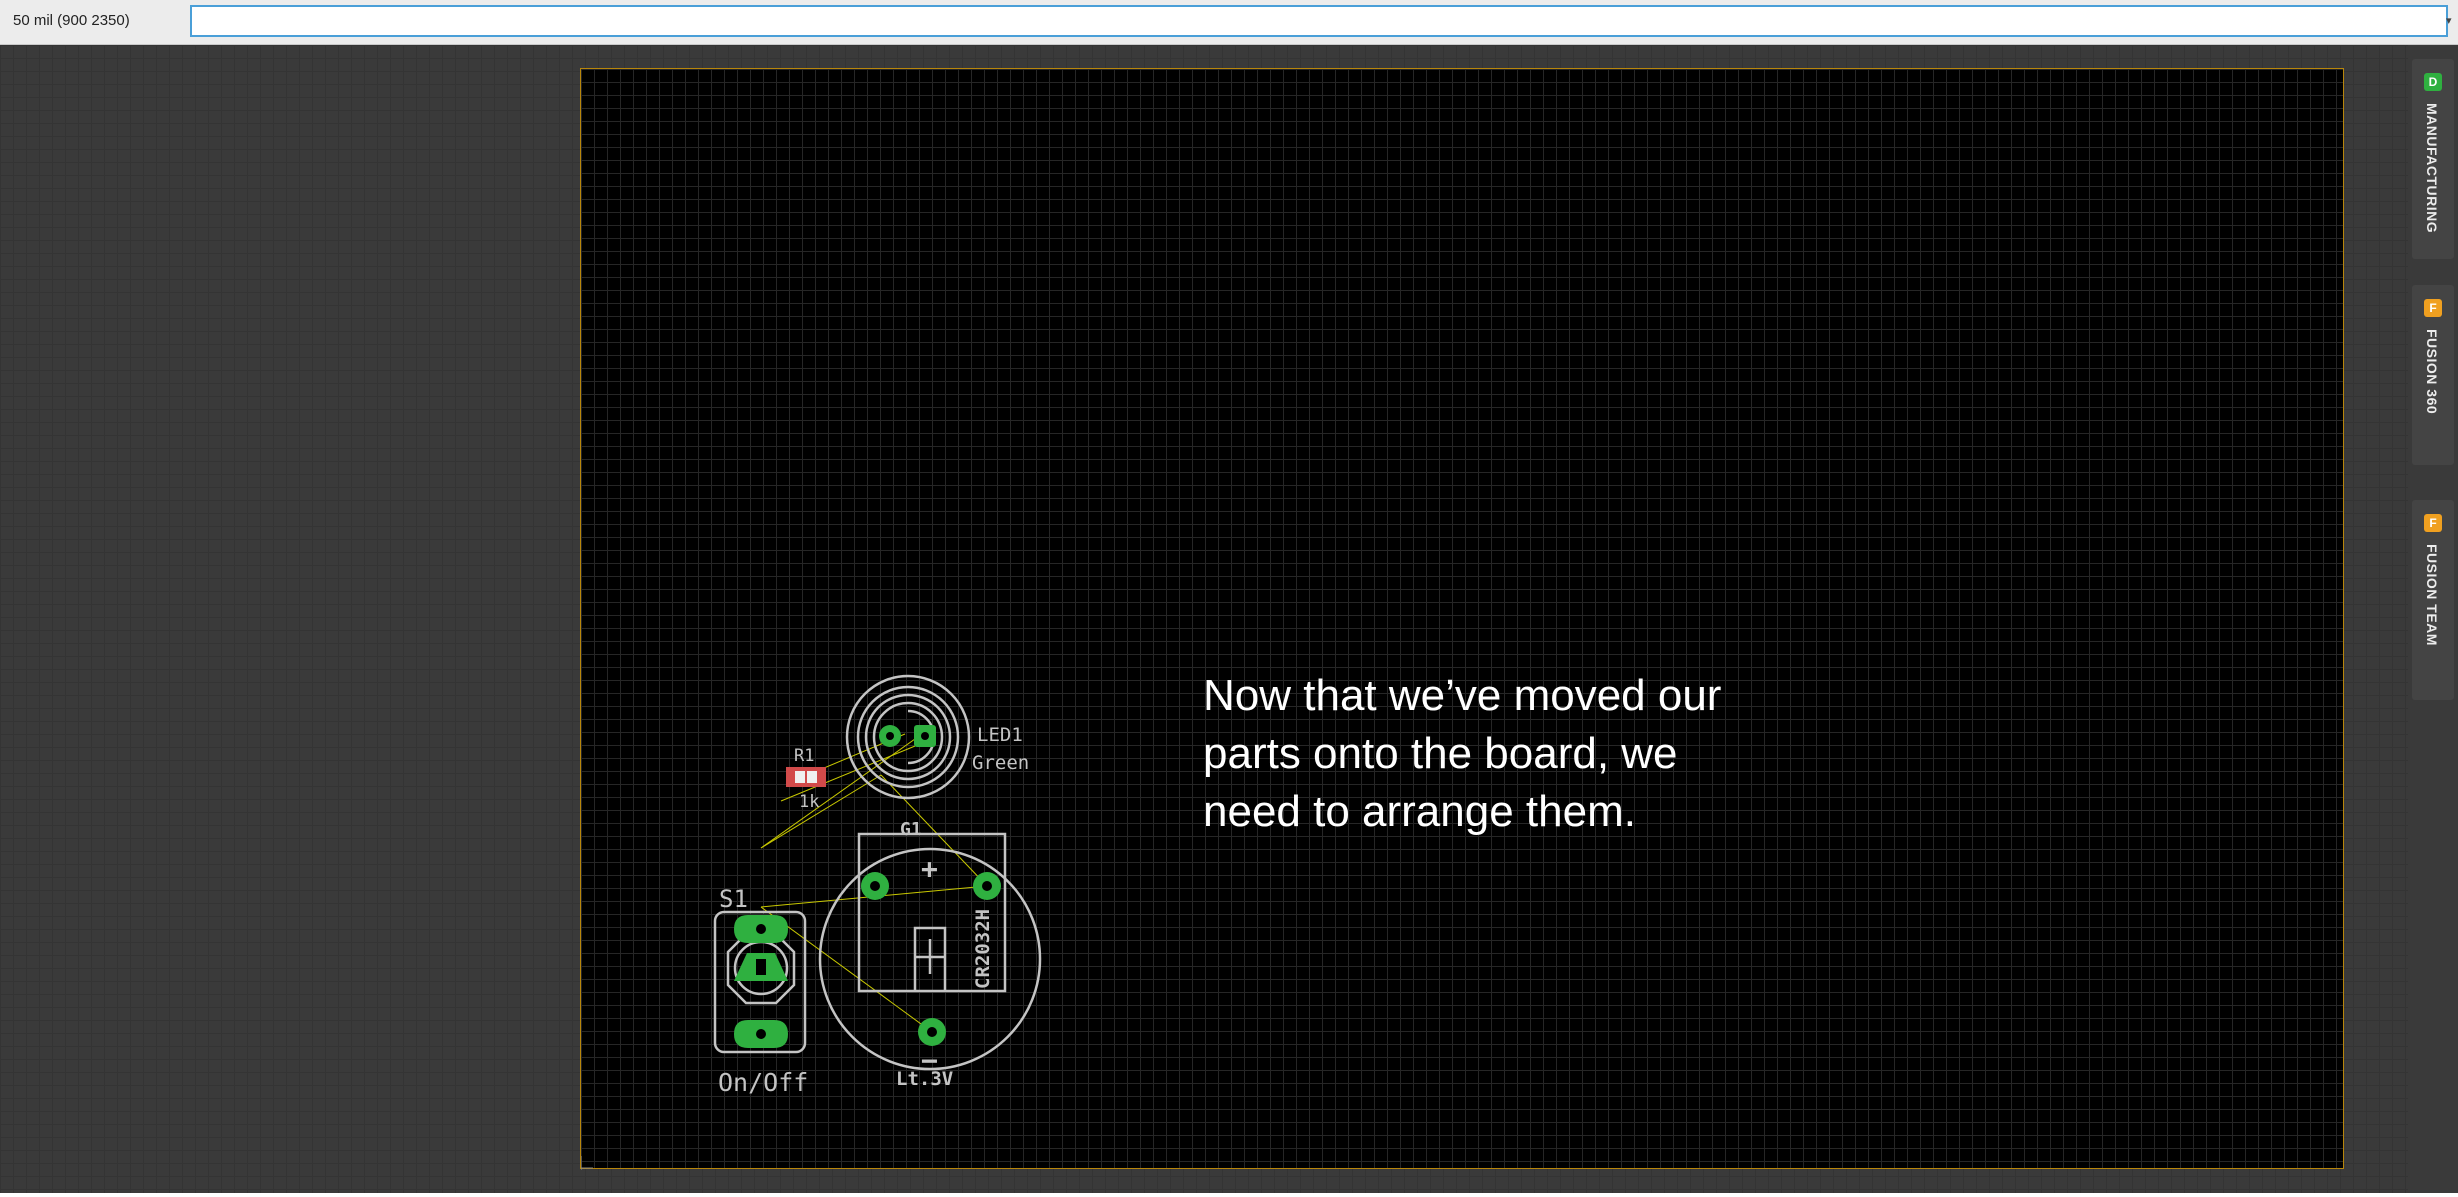  What do you see at coordinates (804, 756) in the screenshot?
I see `r1-name: R1` at bounding box center [804, 756].